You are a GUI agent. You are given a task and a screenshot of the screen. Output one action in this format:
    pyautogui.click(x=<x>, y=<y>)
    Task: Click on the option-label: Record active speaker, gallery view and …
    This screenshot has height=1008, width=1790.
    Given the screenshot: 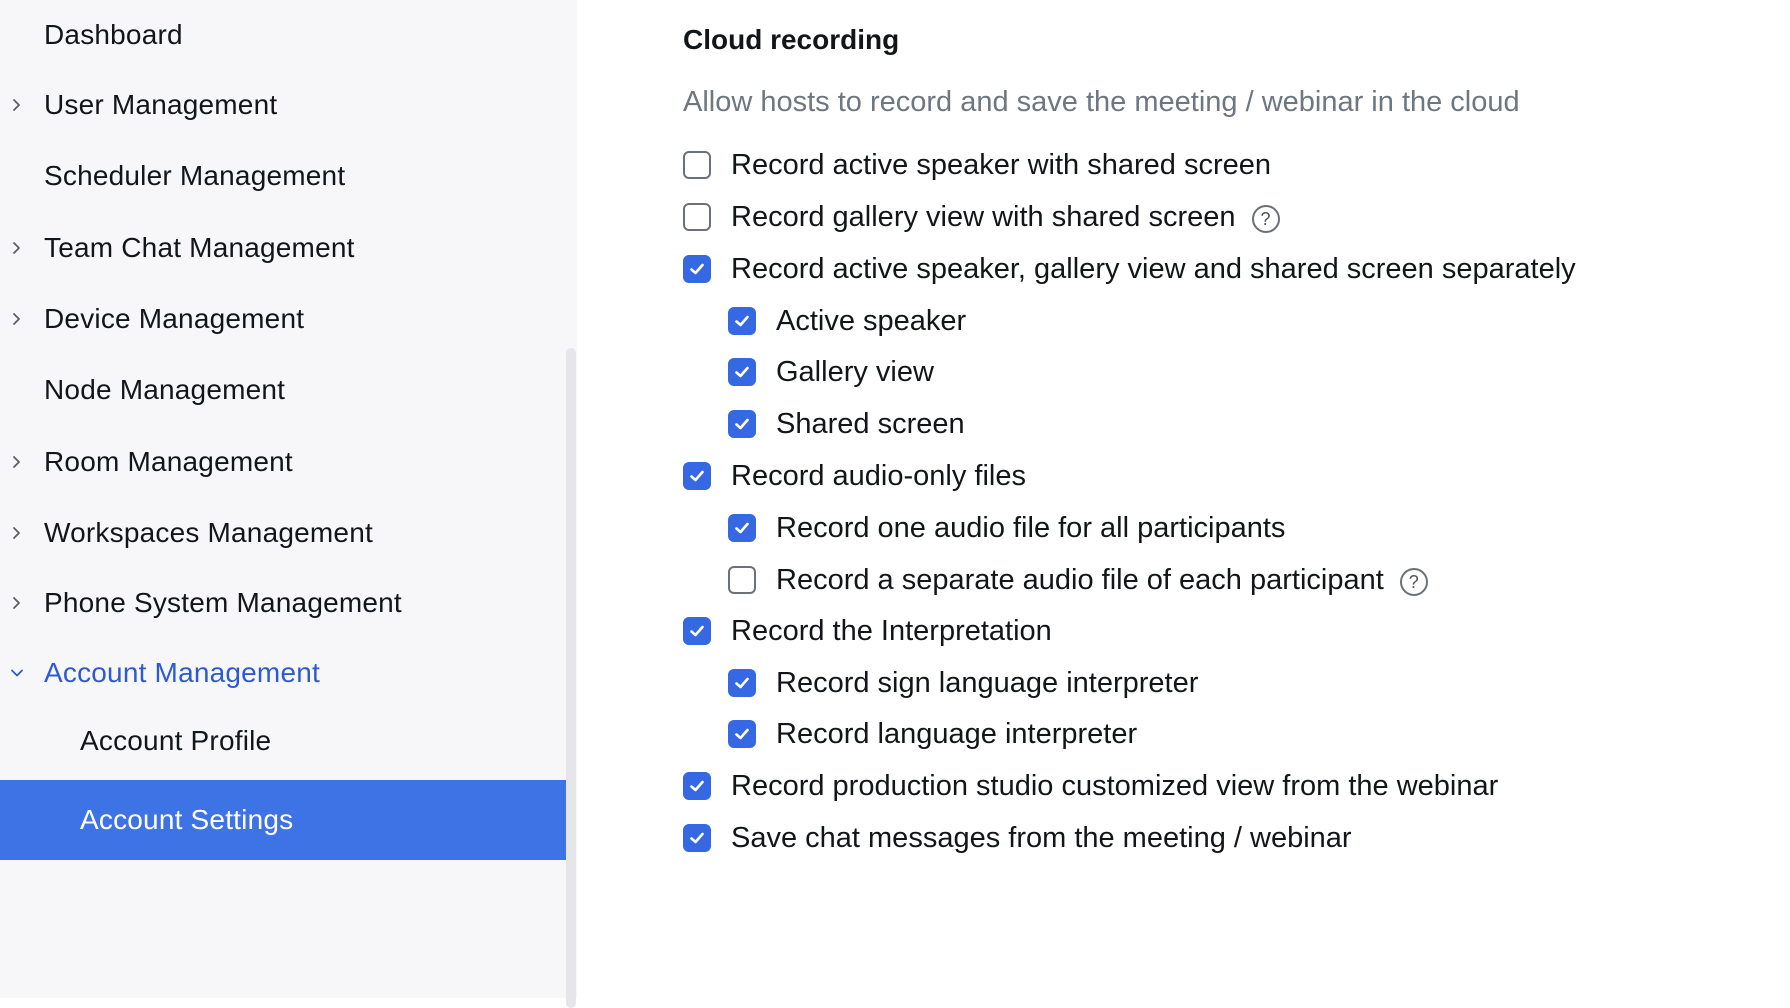 What is the action you would take?
    pyautogui.click(x=1153, y=268)
    